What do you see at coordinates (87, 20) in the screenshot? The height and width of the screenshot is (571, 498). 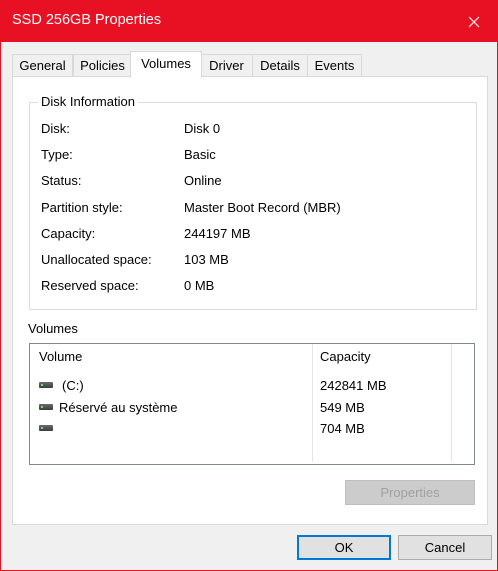 I see `window-title: SSD 256GB Properties` at bounding box center [87, 20].